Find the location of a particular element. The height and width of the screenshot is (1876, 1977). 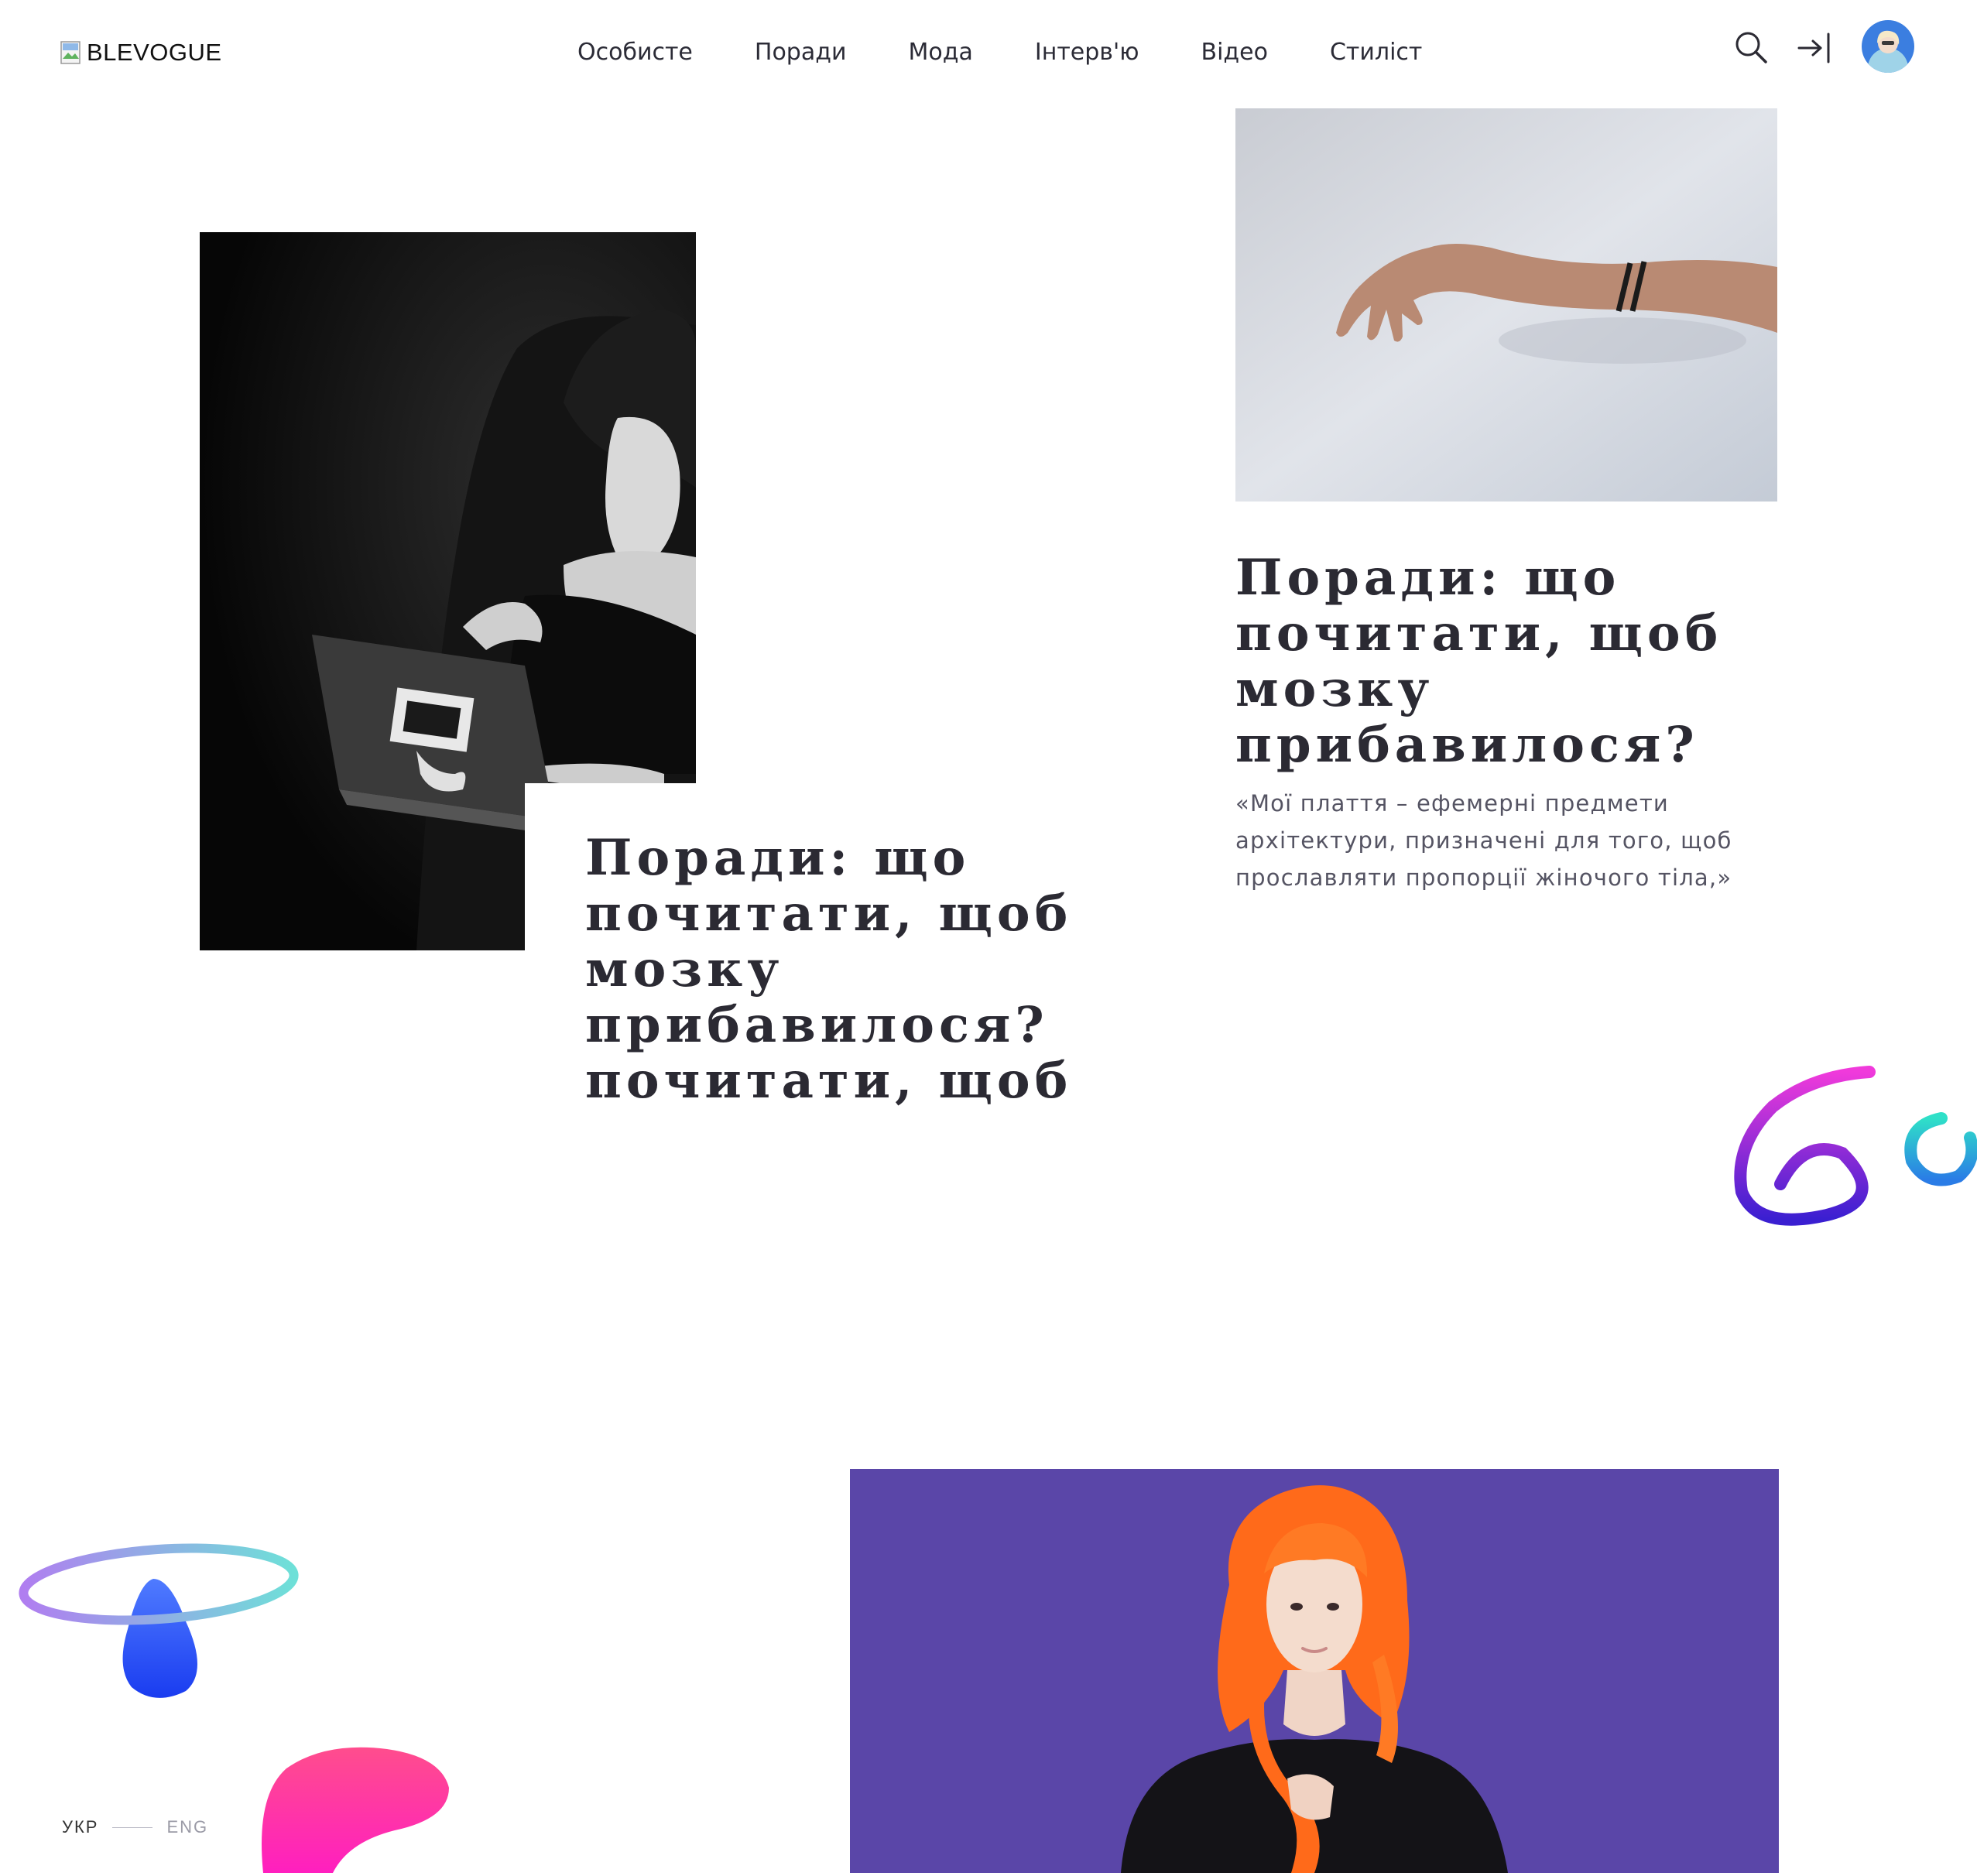

nav-item-stylist: Стиліст is located at coordinates (1376, 52).